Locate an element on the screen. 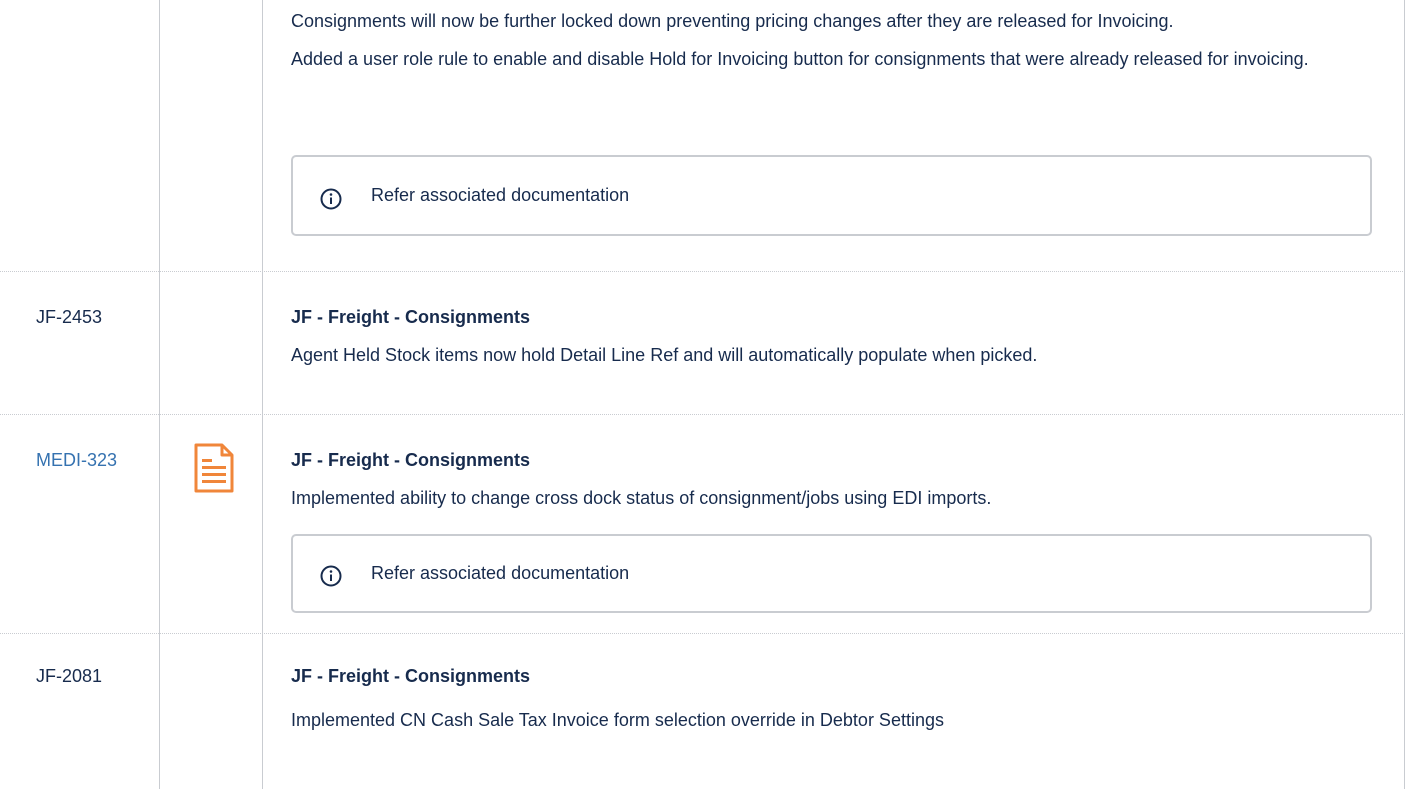 This screenshot has height=789, width=1405. issue-key: JF-2081 is located at coordinates (69, 676).